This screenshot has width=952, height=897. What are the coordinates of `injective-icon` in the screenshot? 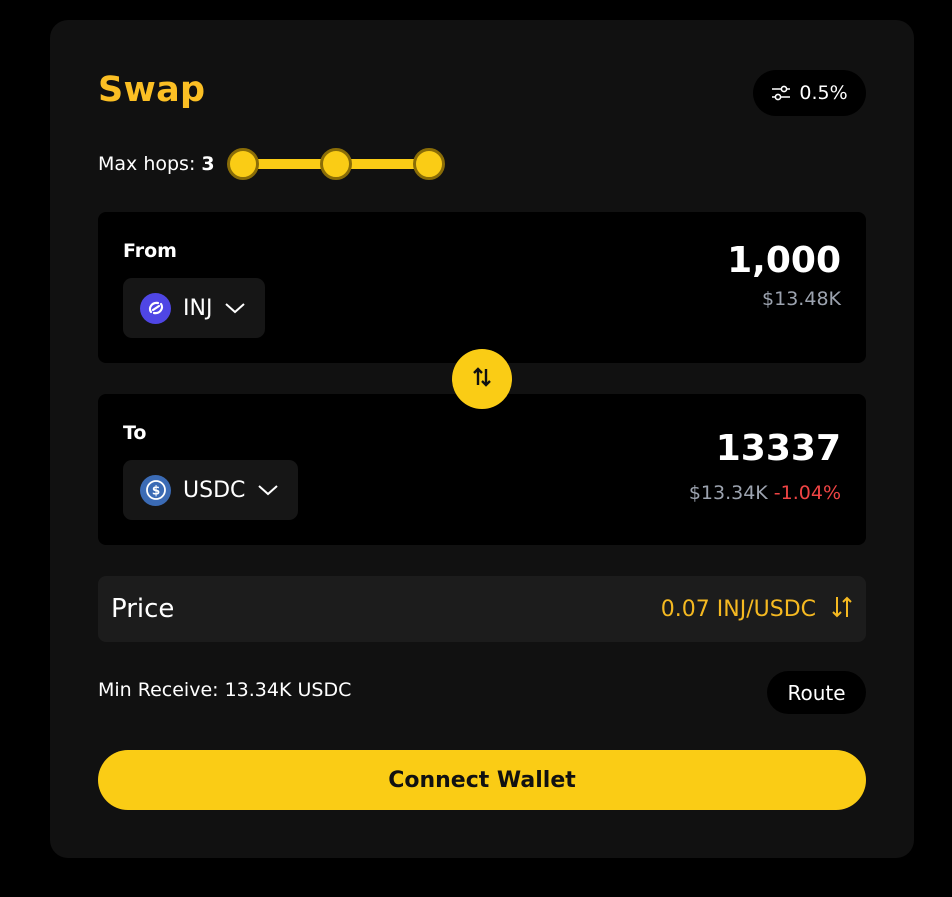 It's located at (155, 308).